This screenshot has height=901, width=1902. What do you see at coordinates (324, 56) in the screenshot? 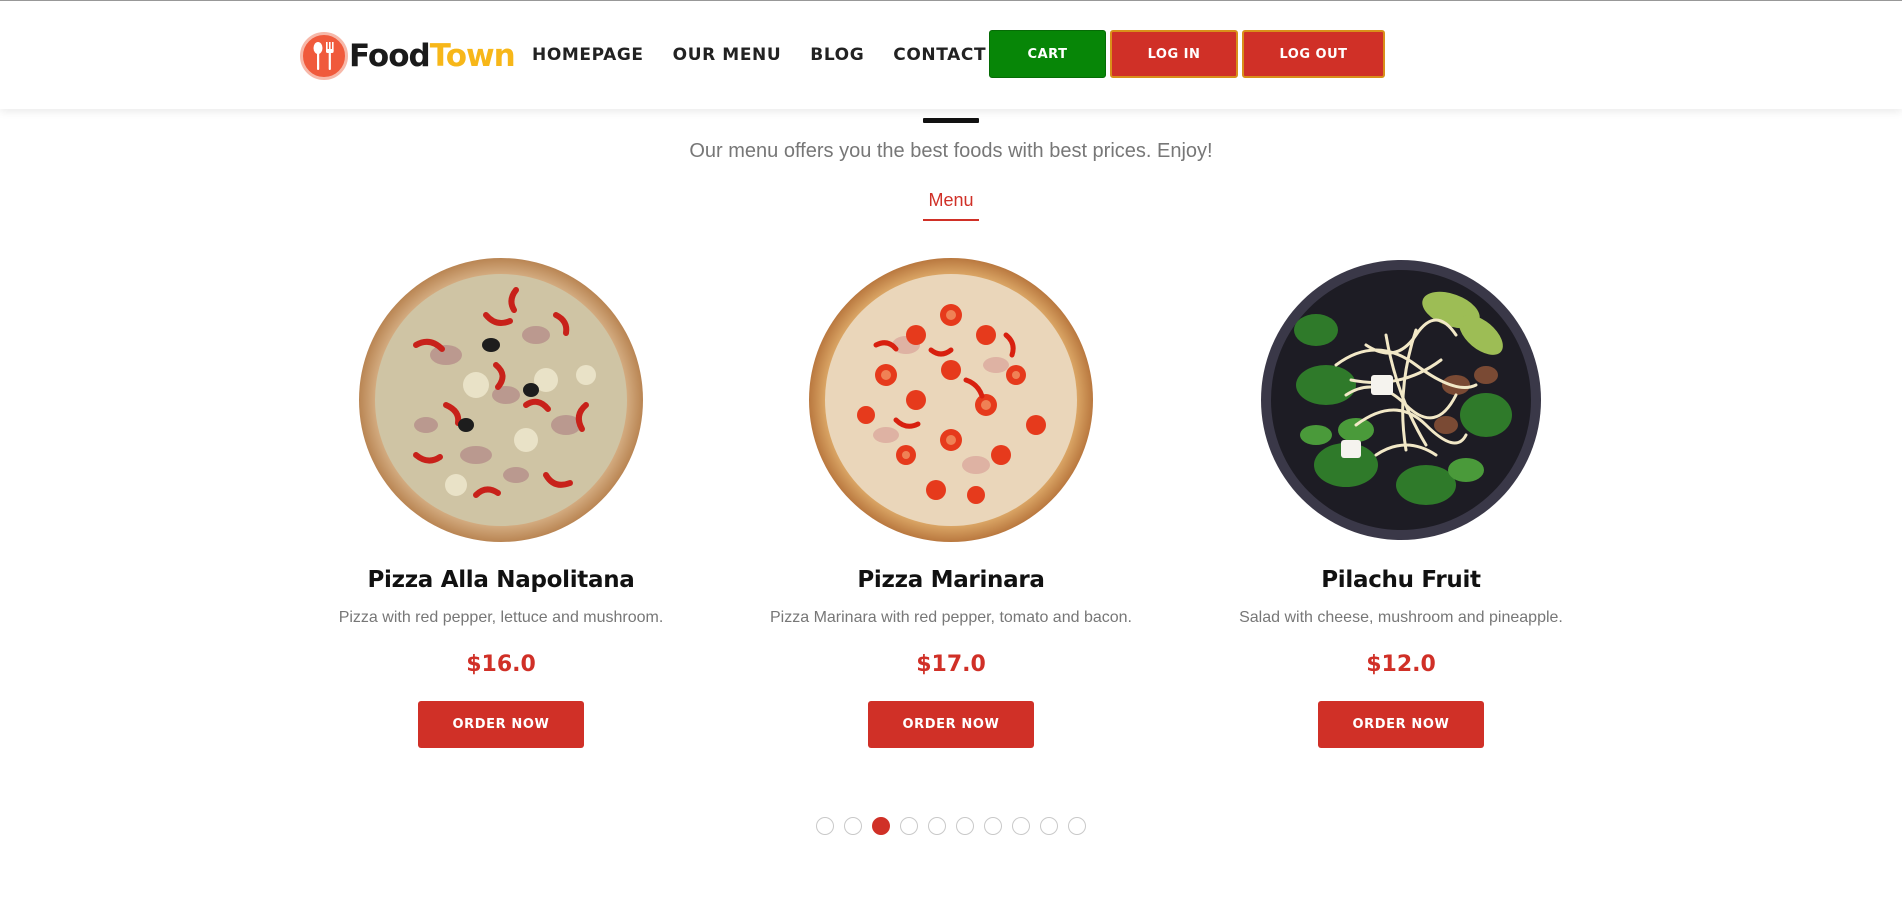
I see `fork-spoon-icon` at bounding box center [324, 56].